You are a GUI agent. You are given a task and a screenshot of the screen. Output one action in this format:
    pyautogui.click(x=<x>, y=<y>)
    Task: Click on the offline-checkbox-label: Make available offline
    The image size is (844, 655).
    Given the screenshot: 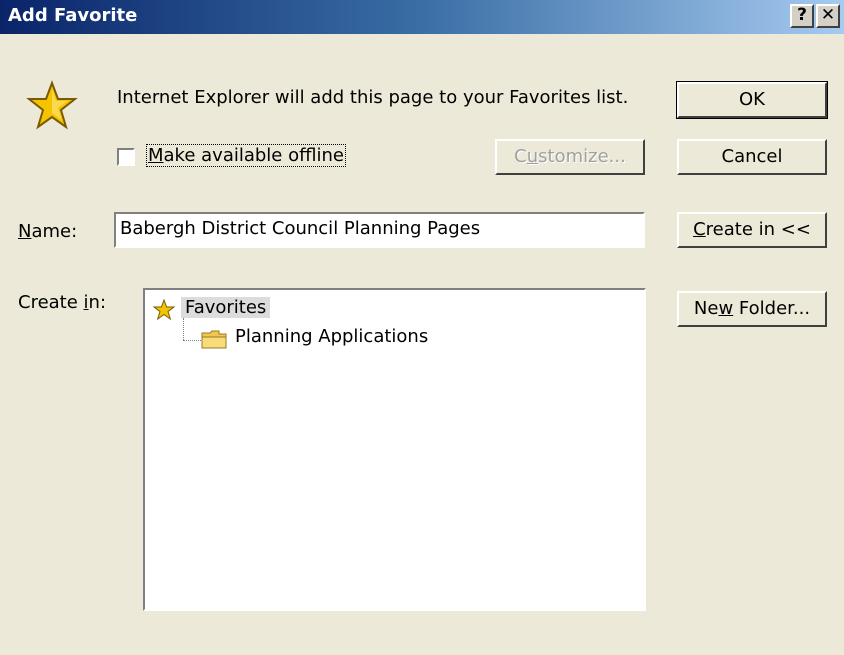 What is the action you would take?
    pyautogui.click(x=246, y=155)
    